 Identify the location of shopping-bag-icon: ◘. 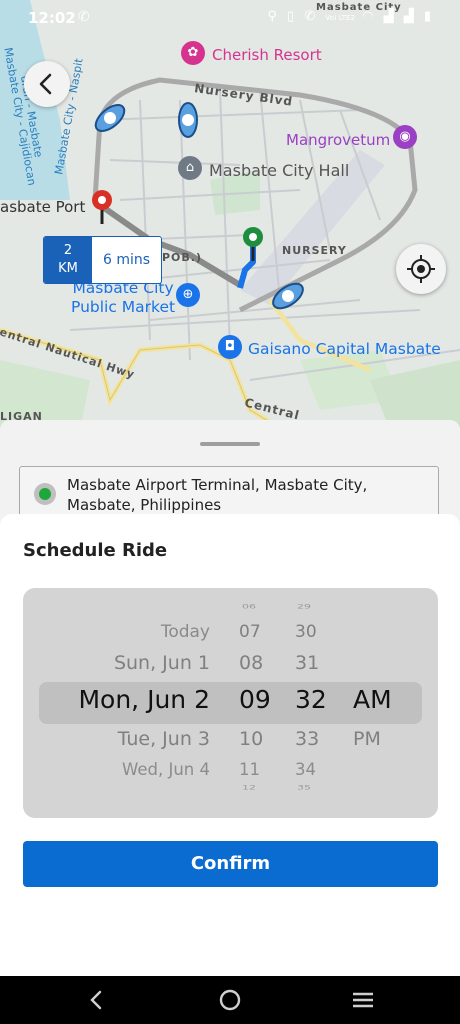
(230, 347).